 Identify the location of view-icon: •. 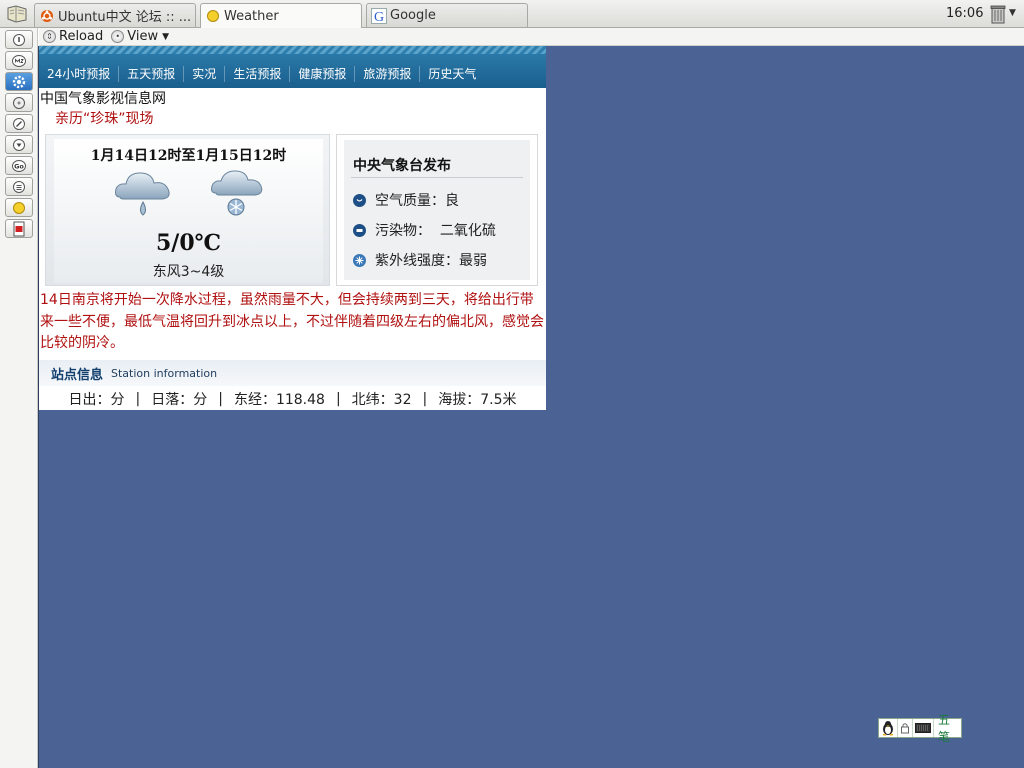
(118, 36).